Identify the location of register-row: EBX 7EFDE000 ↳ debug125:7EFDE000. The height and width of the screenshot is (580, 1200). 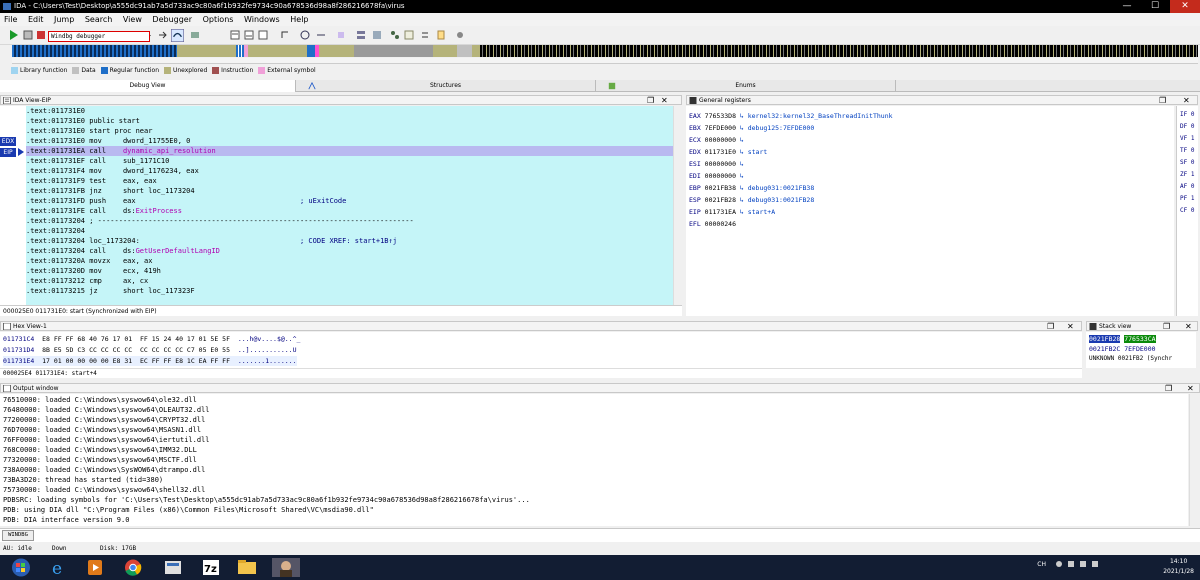
(751, 128).